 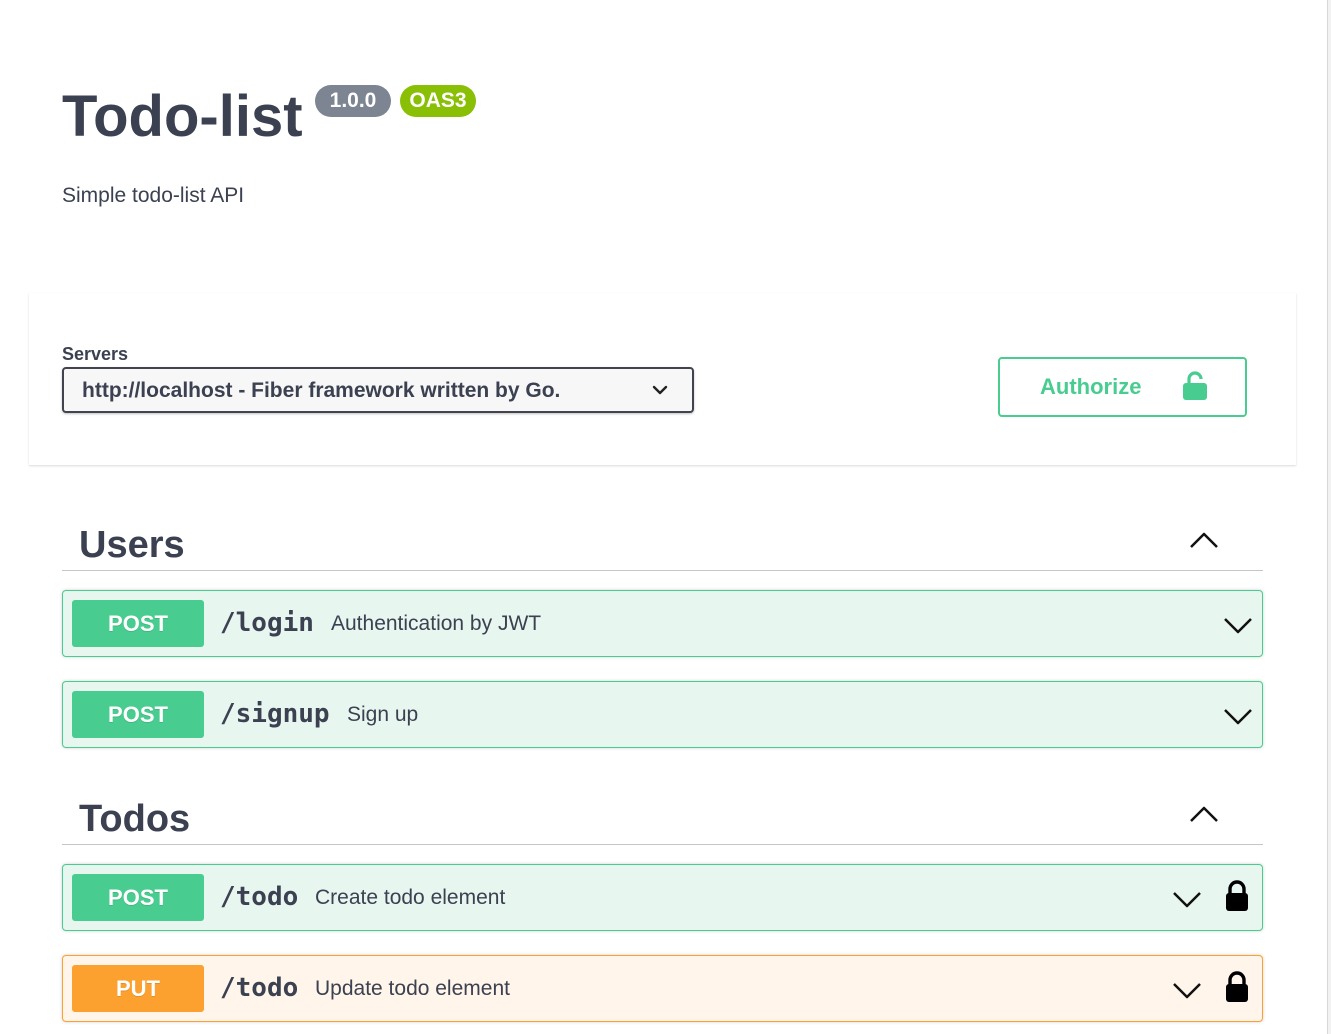 What do you see at coordinates (662, 540) in the screenshot?
I see `tag-header-users: Users` at bounding box center [662, 540].